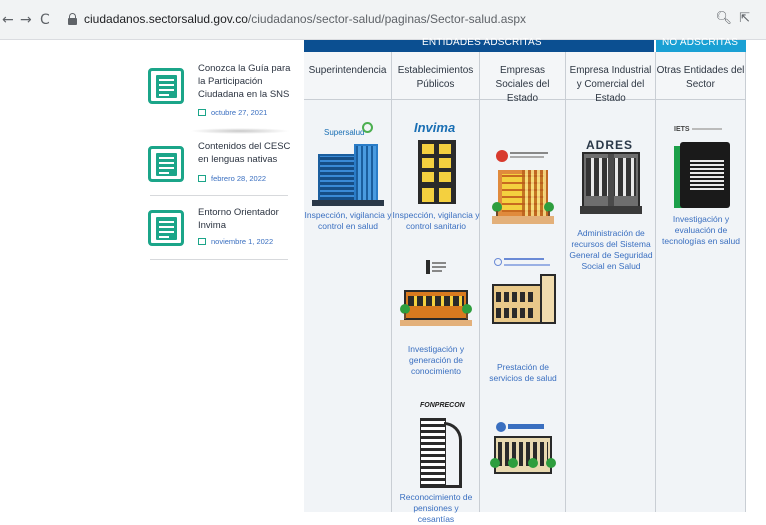 Image resolution: width=766 pixels, height=525 pixels. I want to click on ins-logo, so click(436, 267).